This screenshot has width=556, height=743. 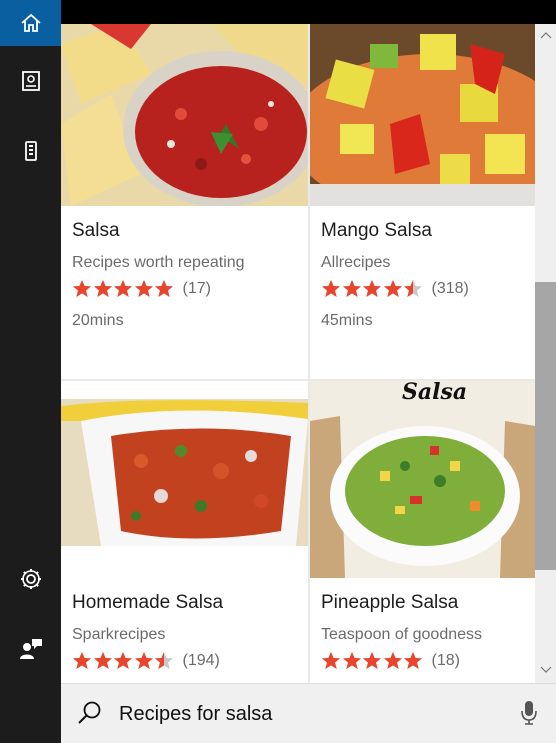 I want to click on settings-button, so click(x=30, y=579).